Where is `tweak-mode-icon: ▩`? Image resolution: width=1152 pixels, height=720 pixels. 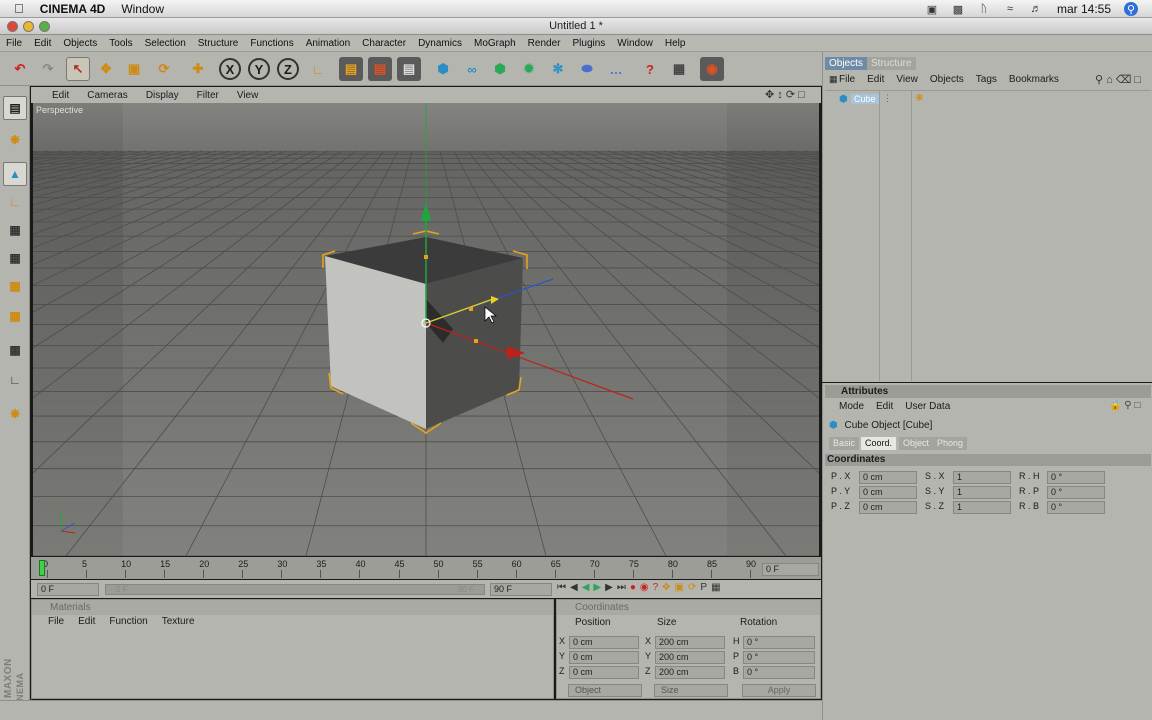
tweak-mode-icon: ▩ is located at coordinates (15, 350).